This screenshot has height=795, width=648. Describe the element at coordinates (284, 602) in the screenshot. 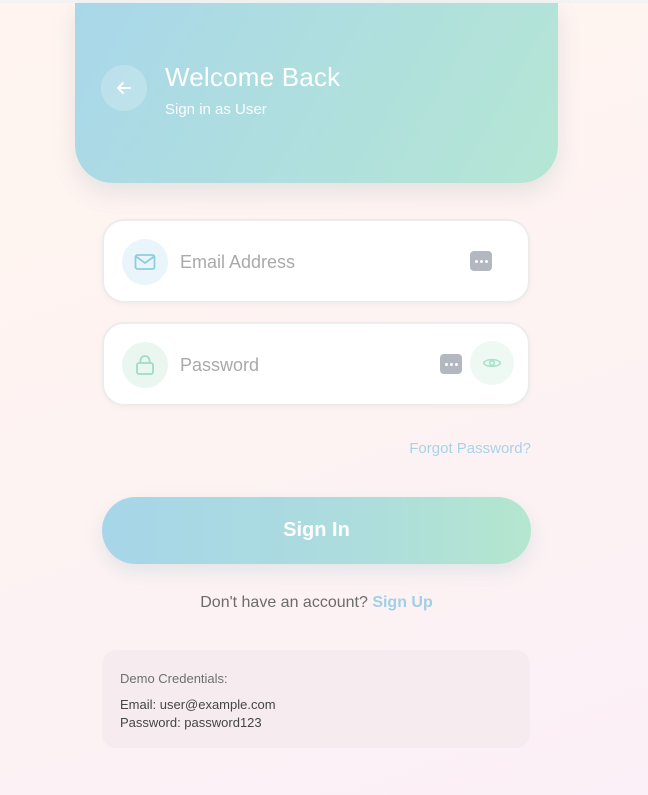

I see `signup-prompt-text: Don't have an account?` at that location.